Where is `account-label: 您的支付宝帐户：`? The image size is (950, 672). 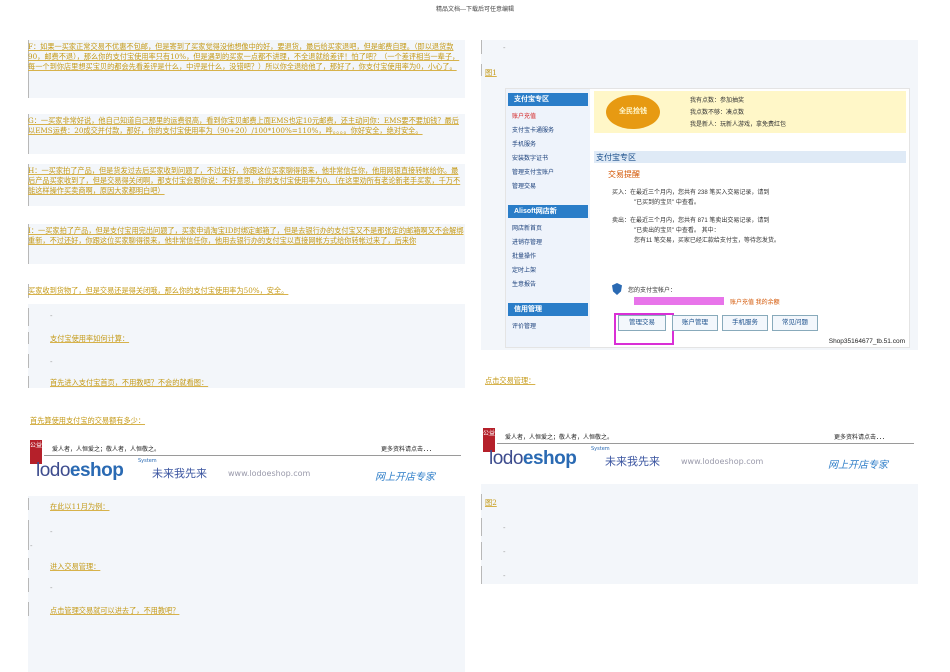
account-label: 您的支付宝帐户： is located at coordinates (652, 291).